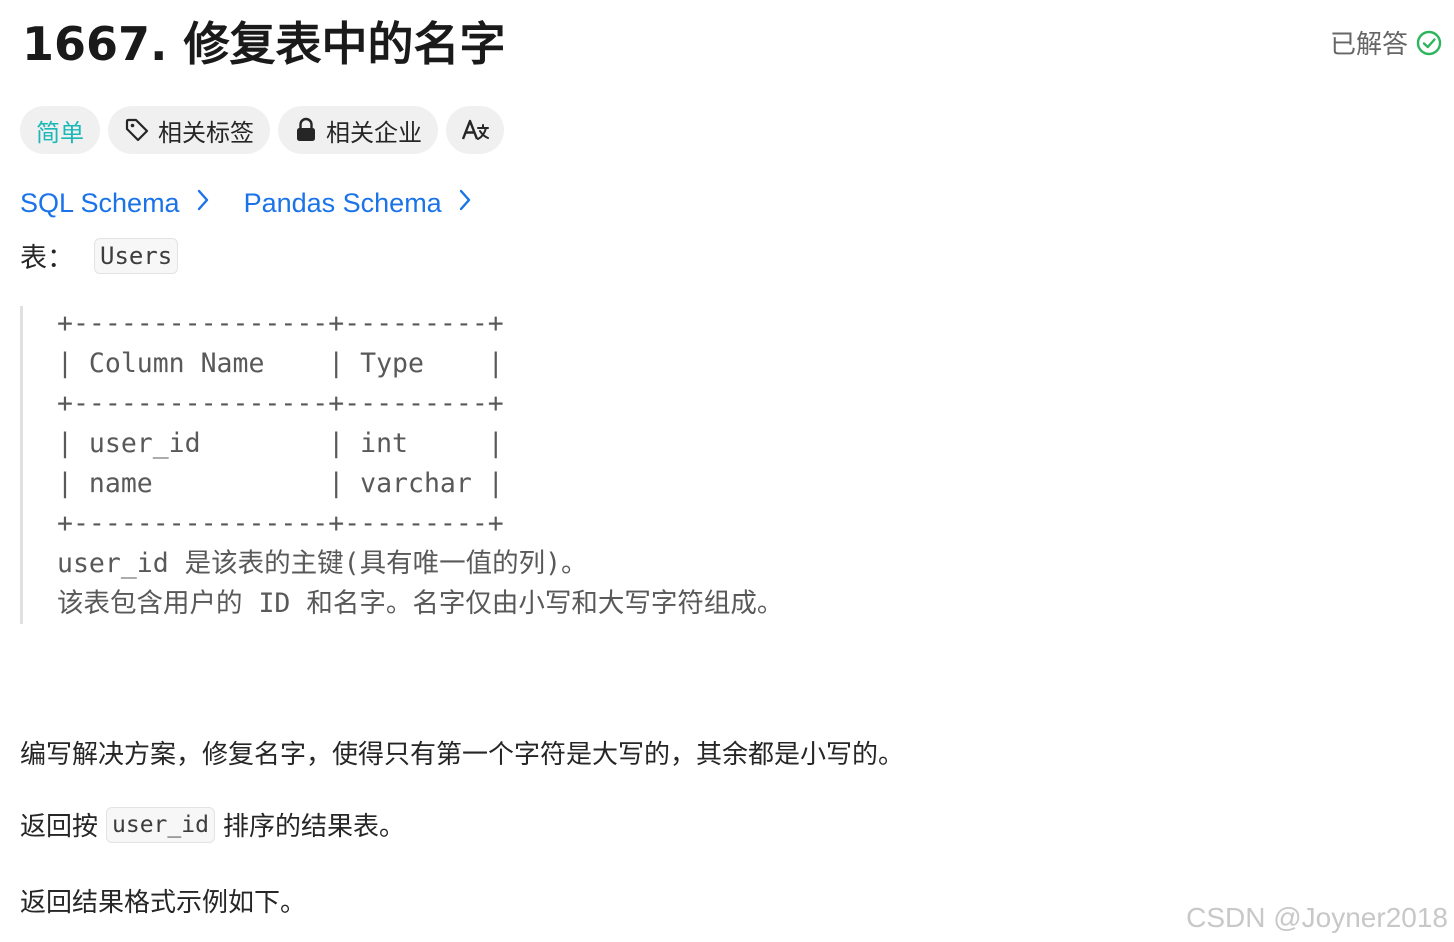  Describe the element at coordinates (313, 827) in the screenshot. I see `order-suffix: 排序的结果表。` at that location.